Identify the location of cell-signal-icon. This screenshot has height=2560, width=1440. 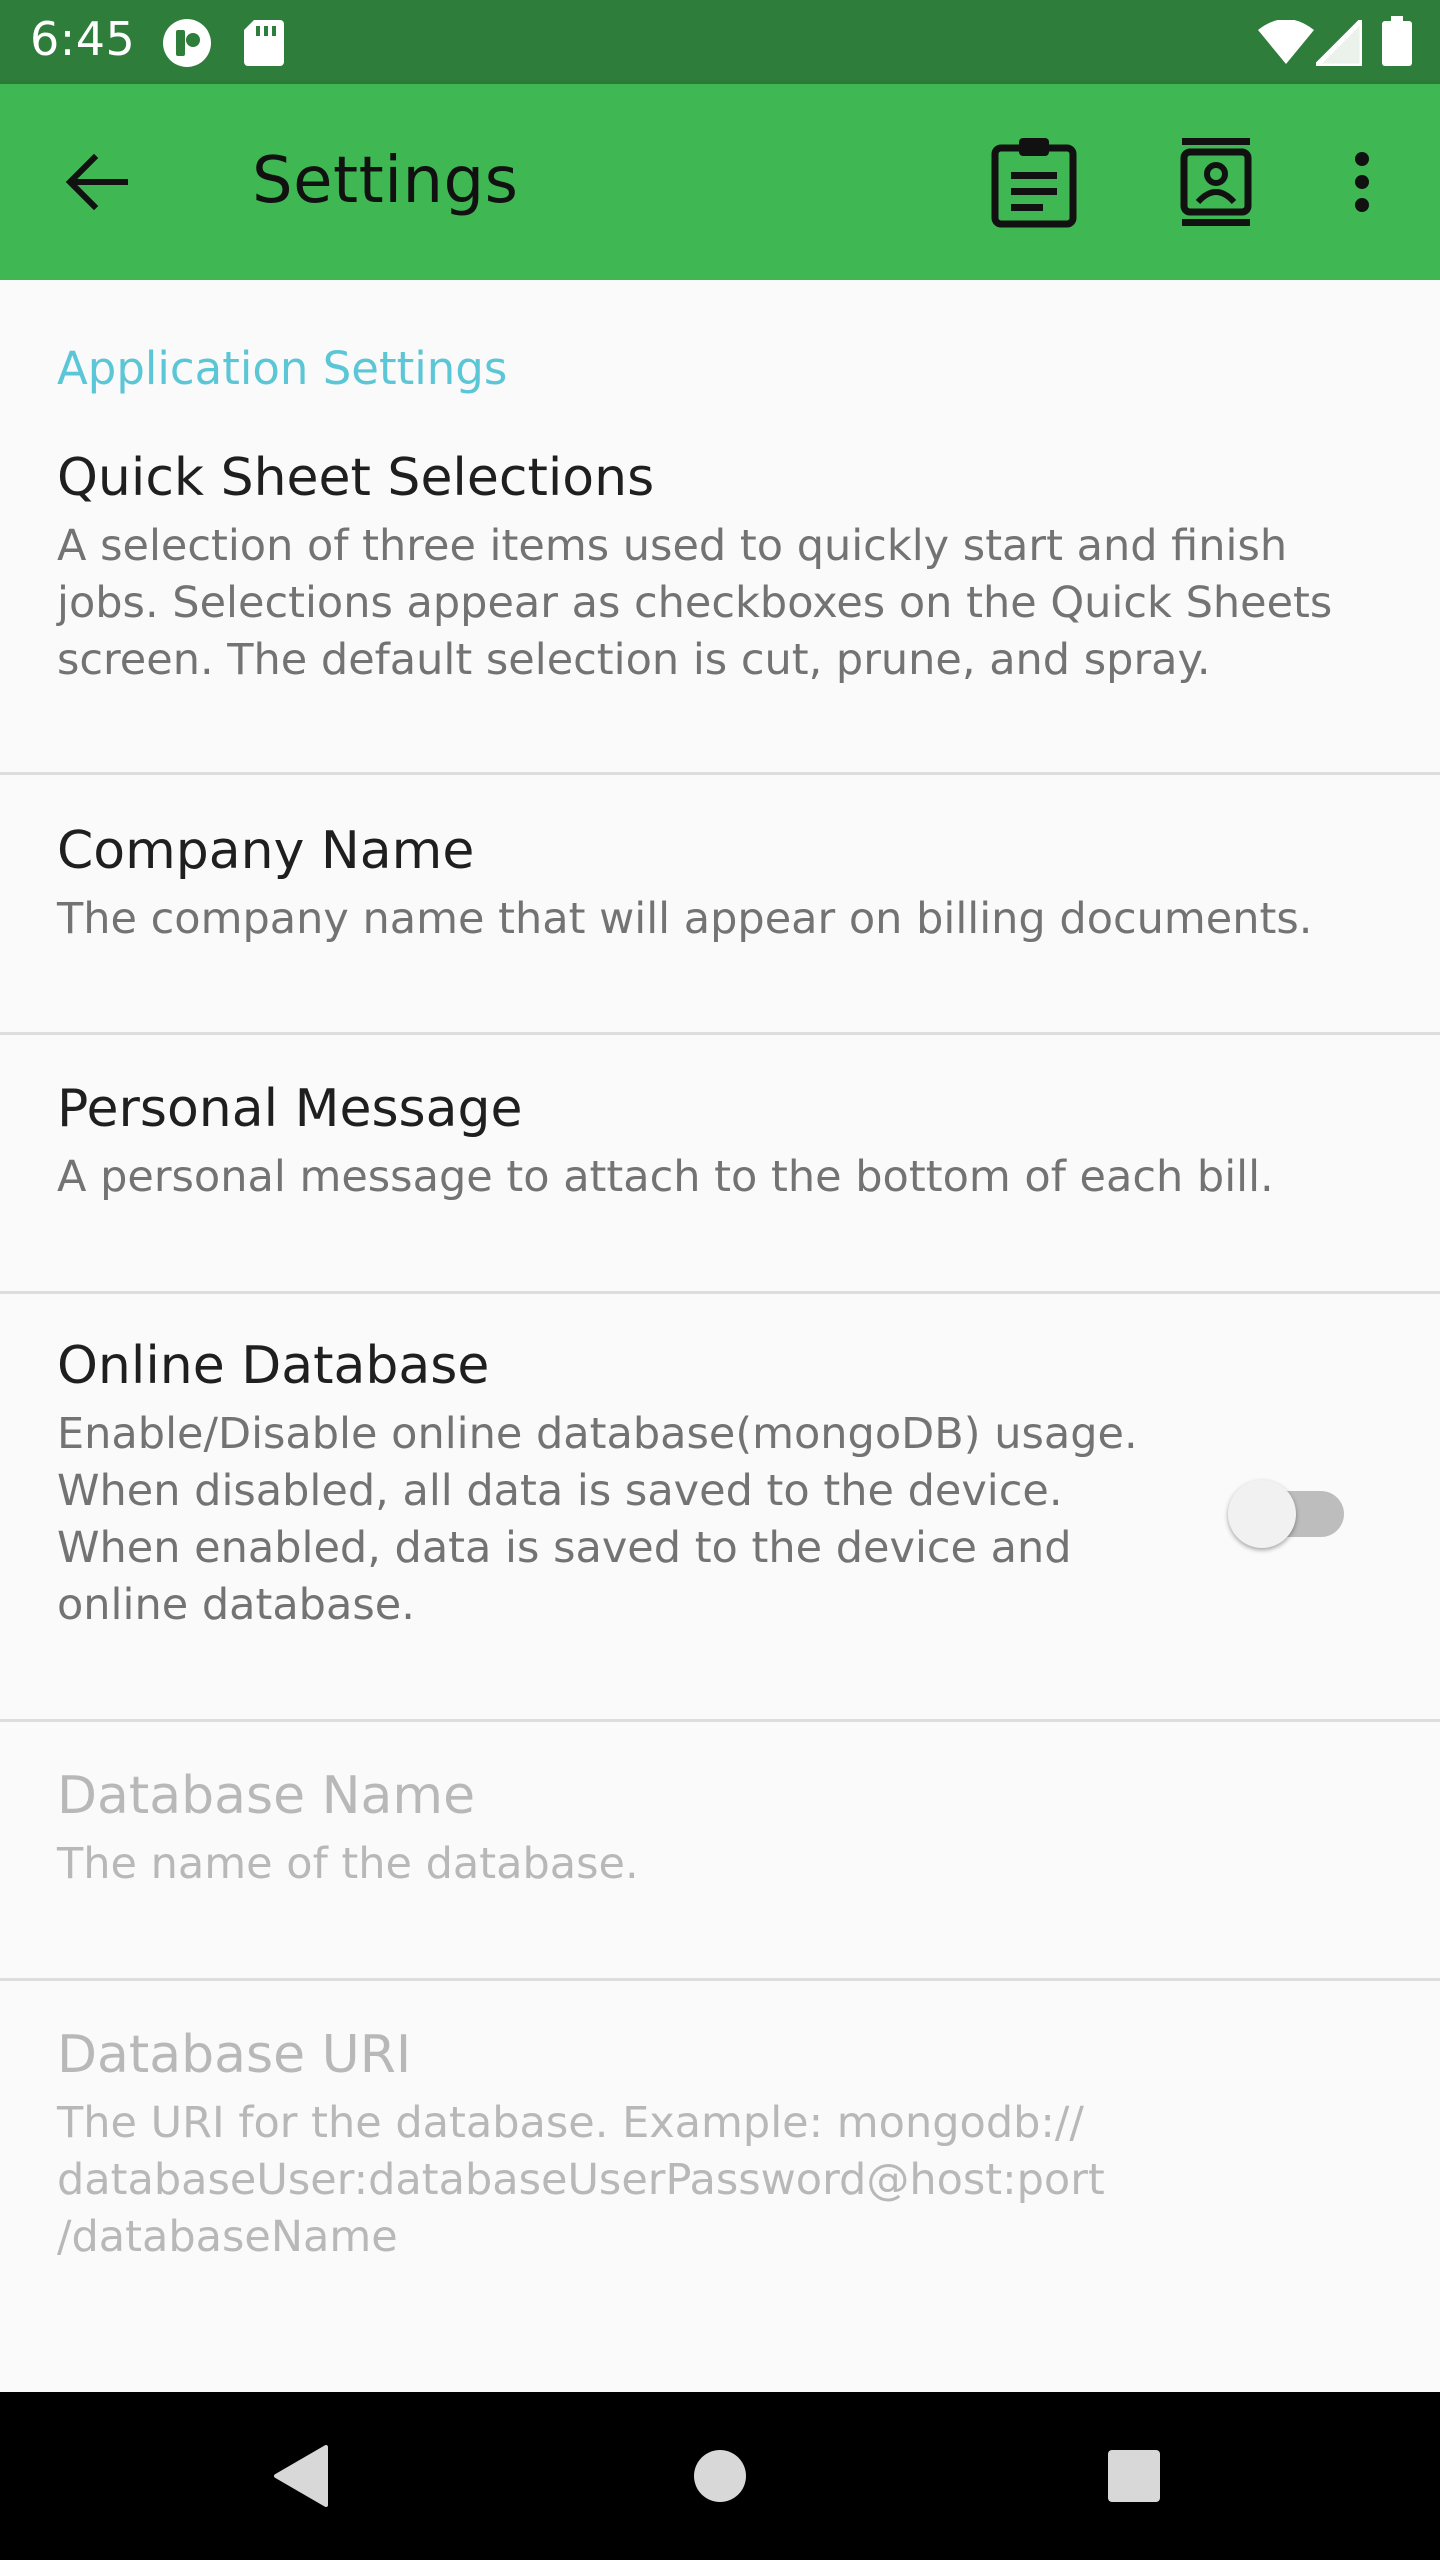
(1337, 41).